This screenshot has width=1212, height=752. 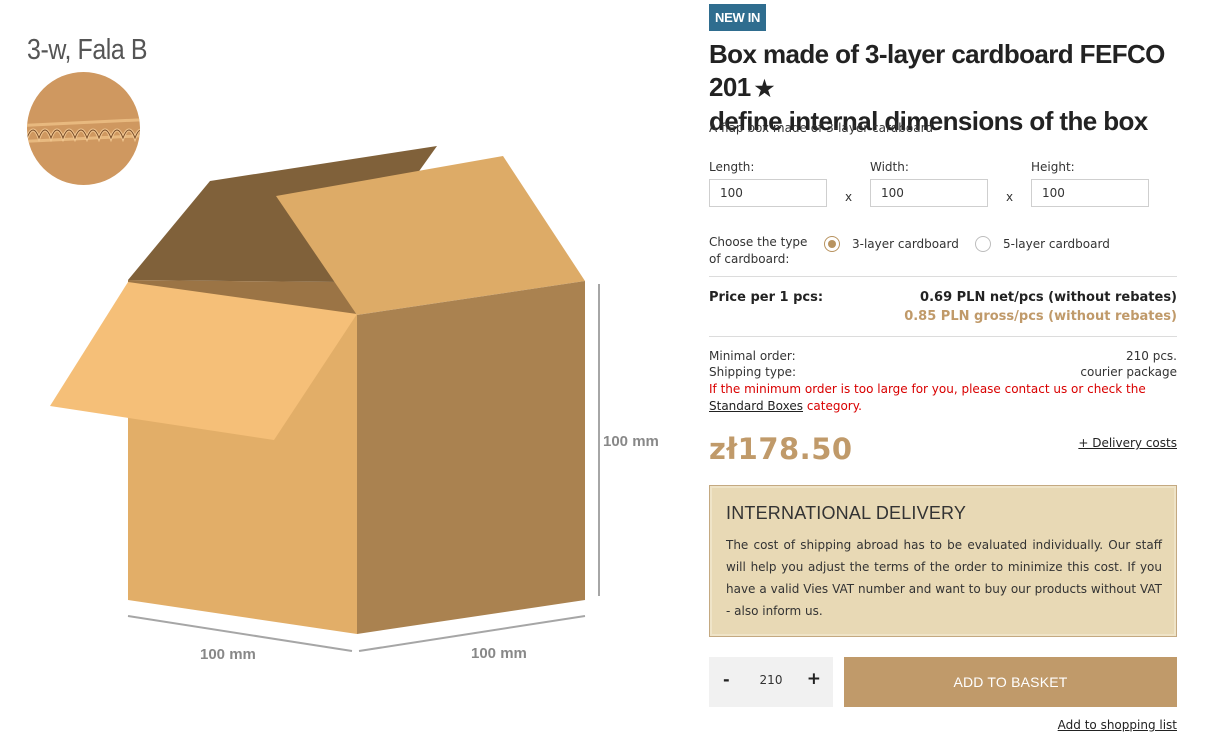 I want to click on international-delivery-heading: INTERNATIONAL DELIVERY, so click(x=846, y=513).